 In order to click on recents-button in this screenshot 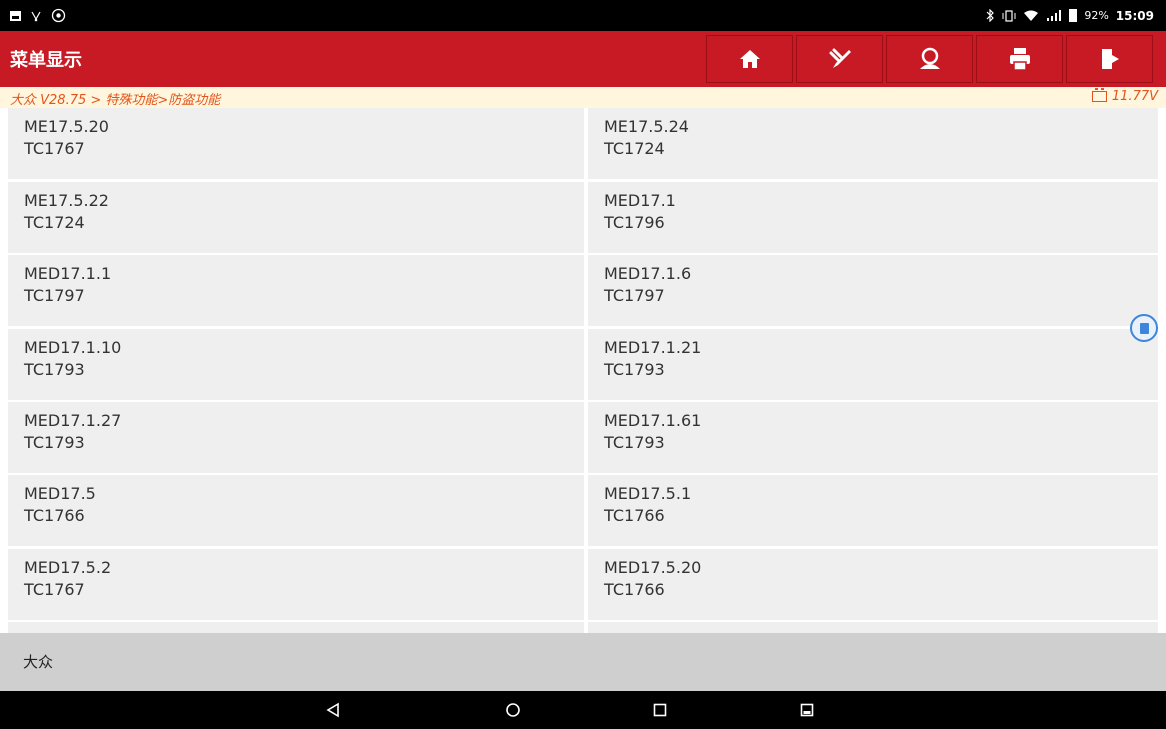, I will do `click(660, 710)`.